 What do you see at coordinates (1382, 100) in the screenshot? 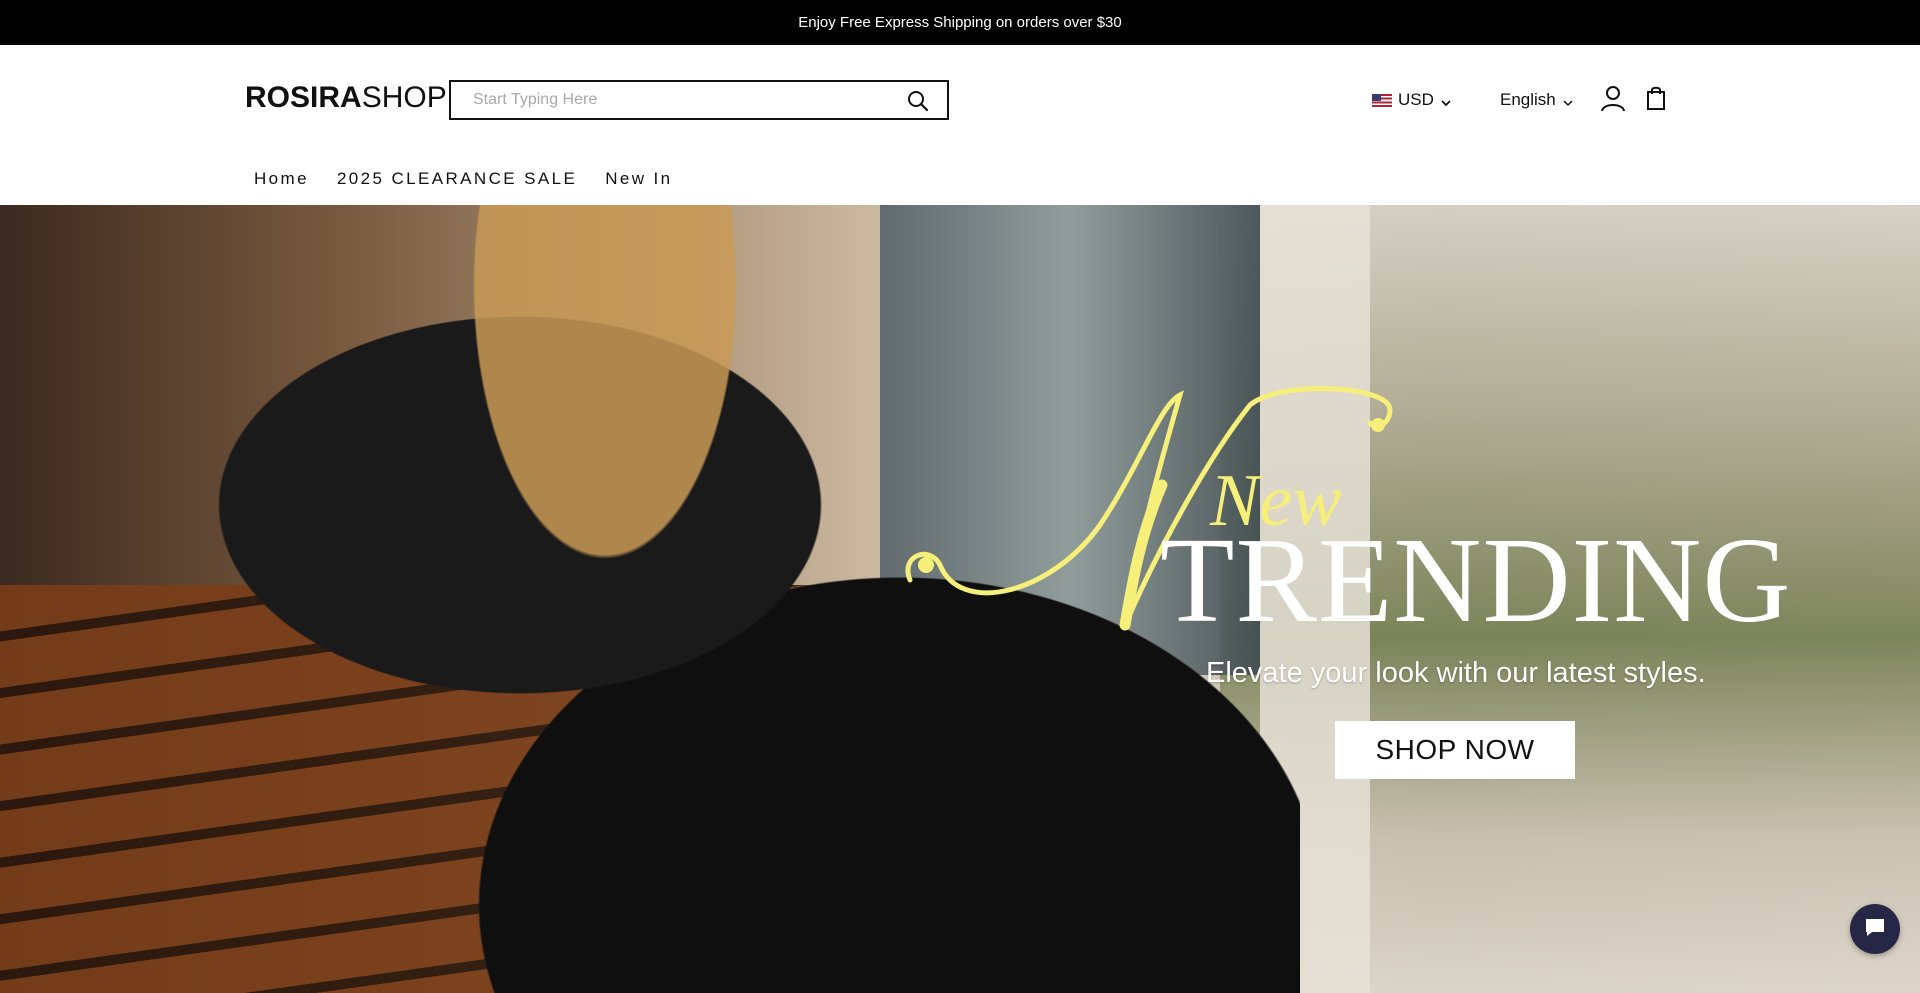
I see `us-flag-icon` at bounding box center [1382, 100].